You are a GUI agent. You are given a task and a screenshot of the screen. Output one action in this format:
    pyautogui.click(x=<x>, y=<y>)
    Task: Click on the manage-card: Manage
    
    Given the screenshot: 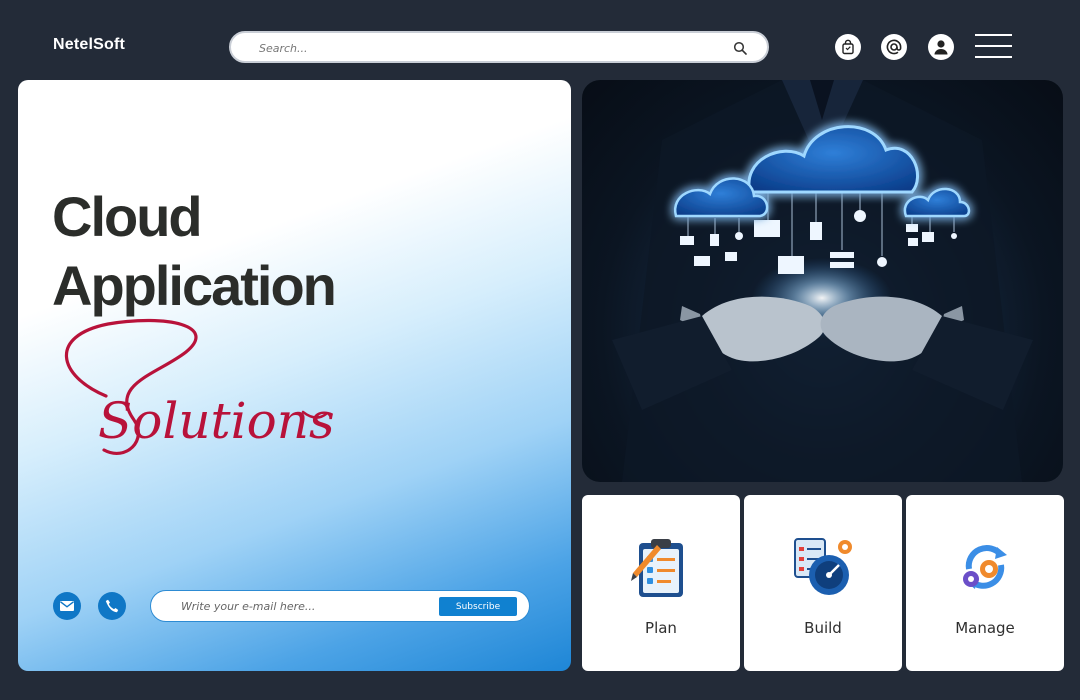 What is the action you would take?
    pyautogui.click(x=985, y=583)
    